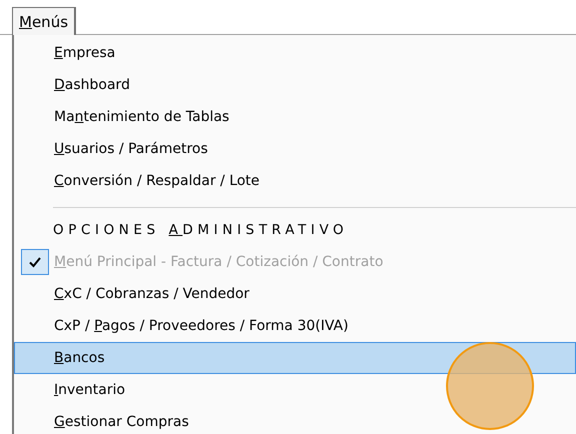 Image resolution: width=576 pixels, height=434 pixels. I want to click on menu-item: Bancos, so click(295, 358).